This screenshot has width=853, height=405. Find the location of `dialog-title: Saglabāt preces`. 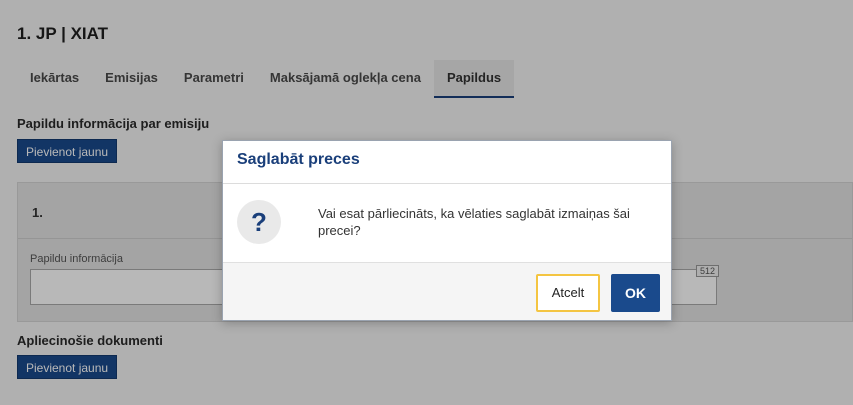

dialog-title: Saglabāt preces is located at coordinates (298, 159).